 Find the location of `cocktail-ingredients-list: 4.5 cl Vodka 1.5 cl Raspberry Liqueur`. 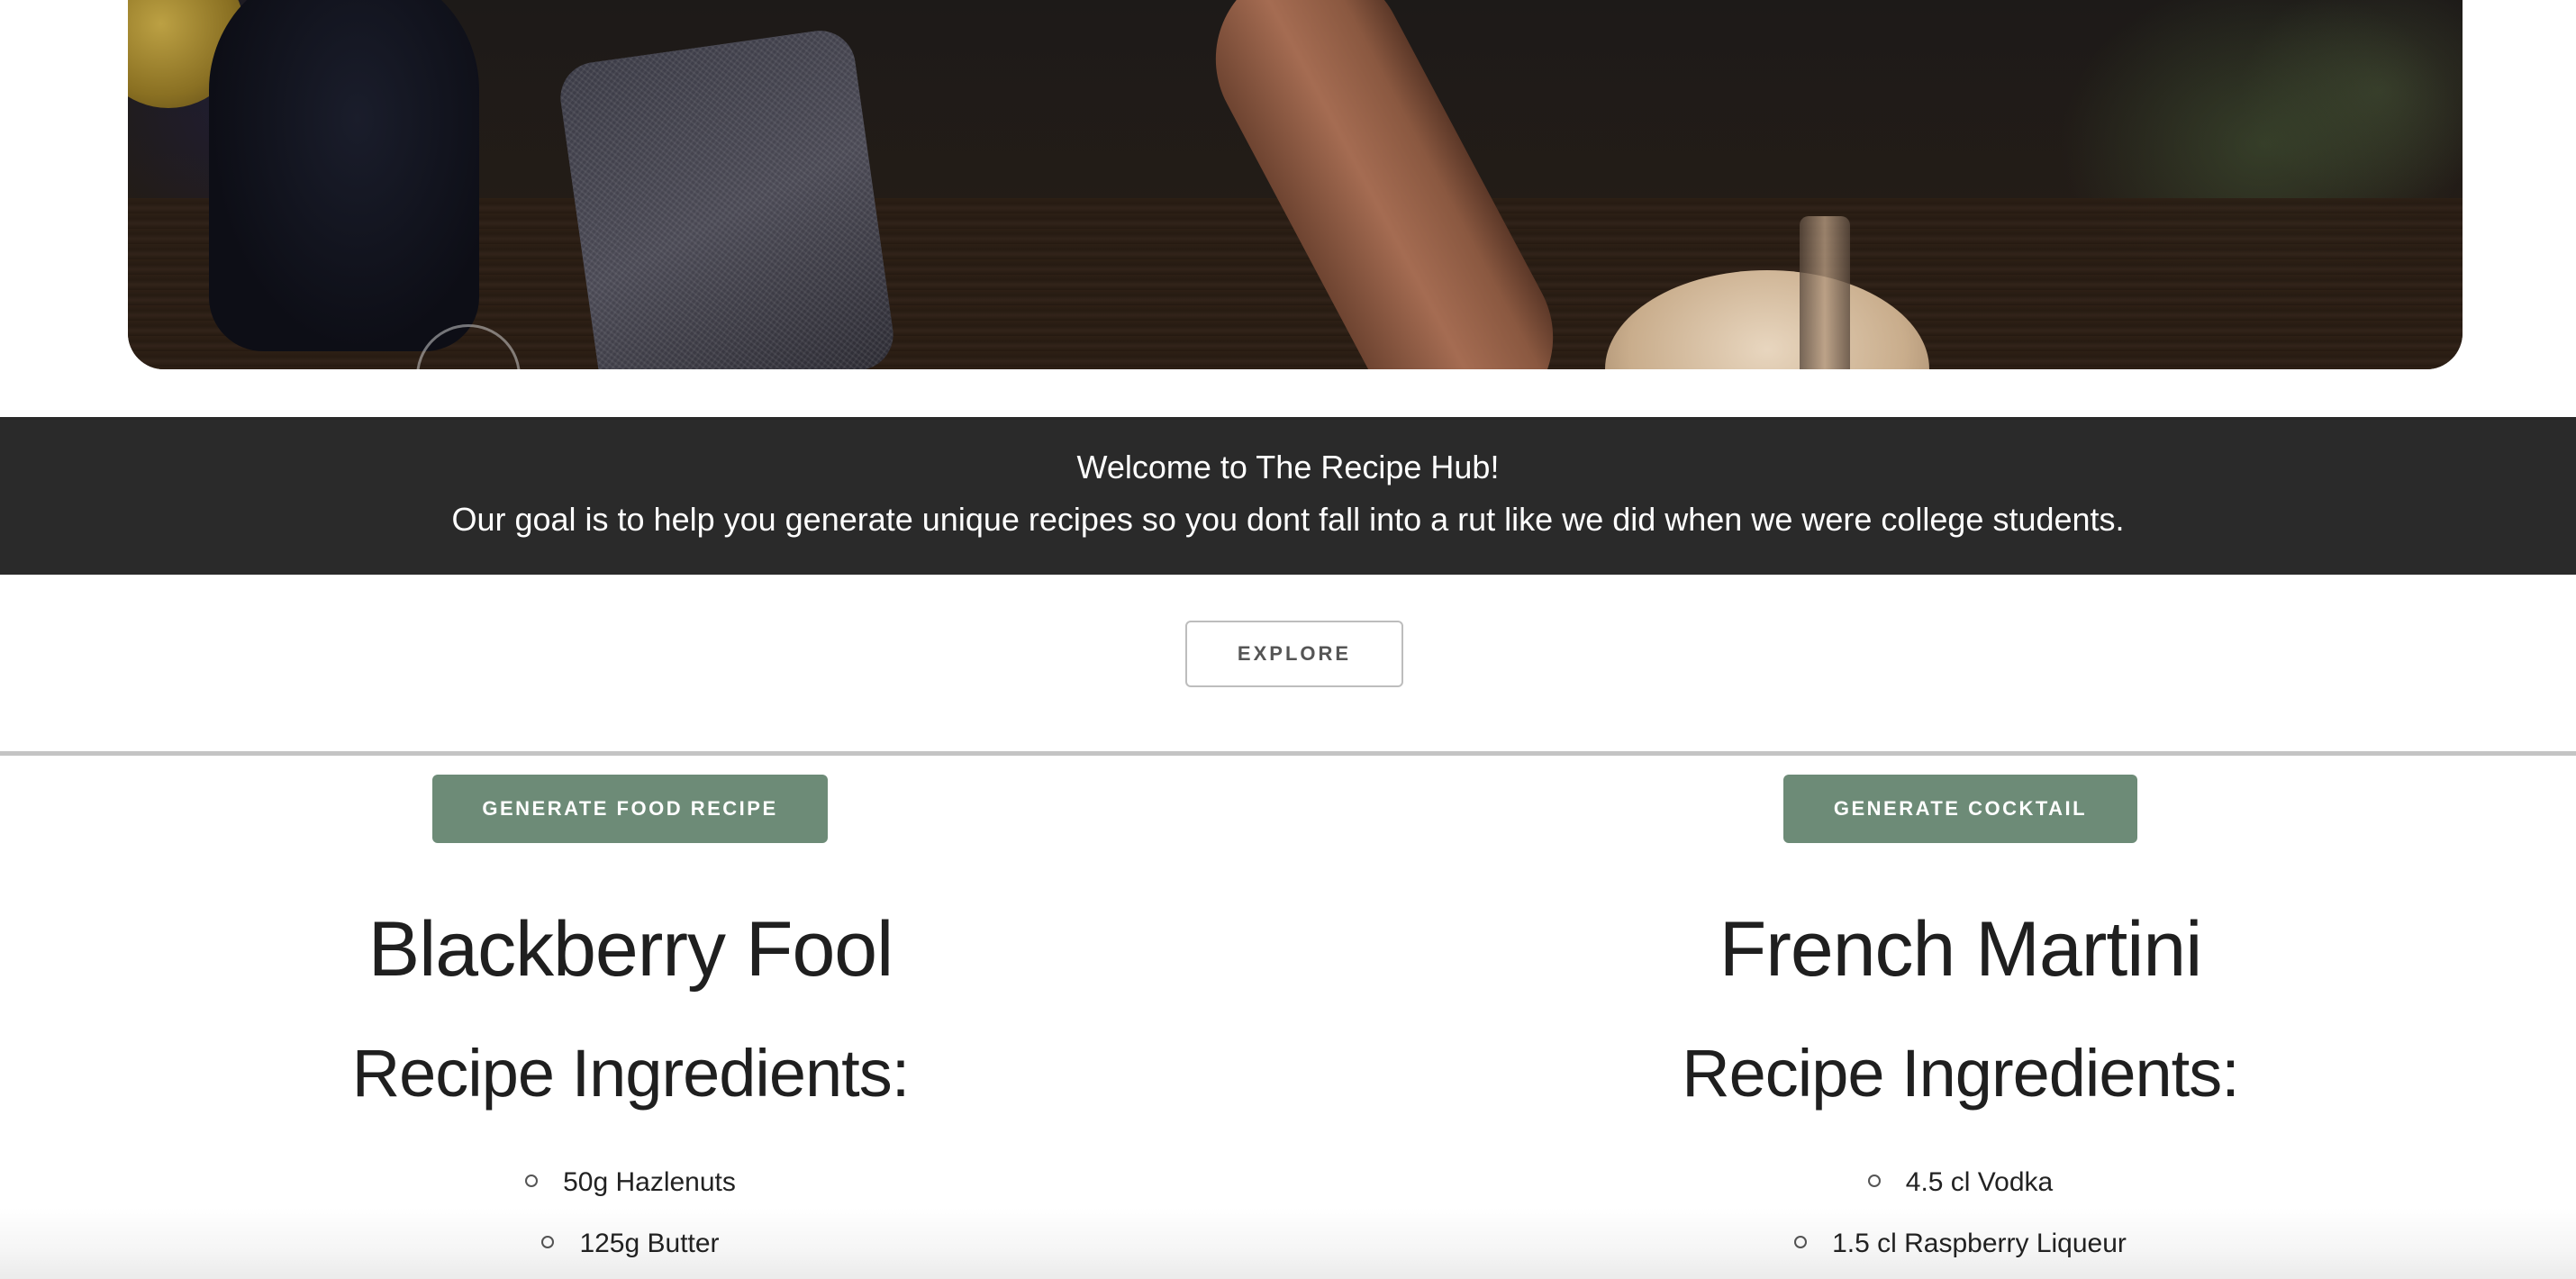

cocktail-ingredients-list: 4.5 cl Vodka 1.5 cl Raspberry Liqueur is located at coordinates (1932, 1213).